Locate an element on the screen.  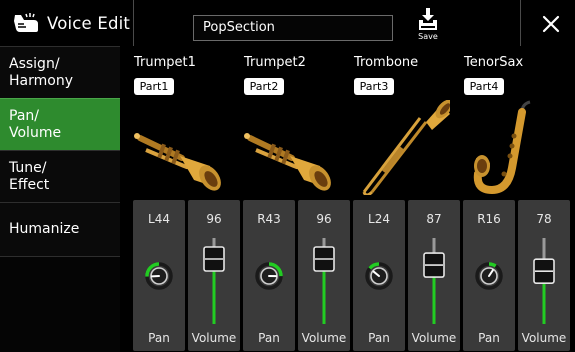
volume-value: 78 is located at coordinates (544, 219).